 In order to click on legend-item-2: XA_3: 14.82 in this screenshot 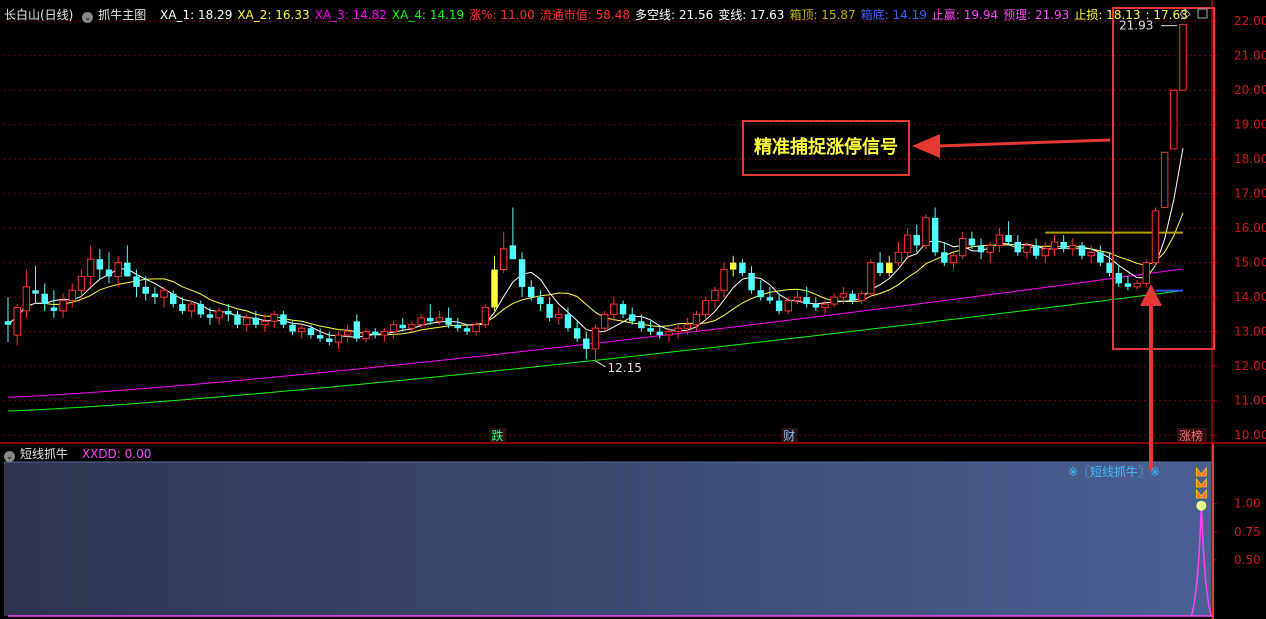, I will do `click(350, 15)`.